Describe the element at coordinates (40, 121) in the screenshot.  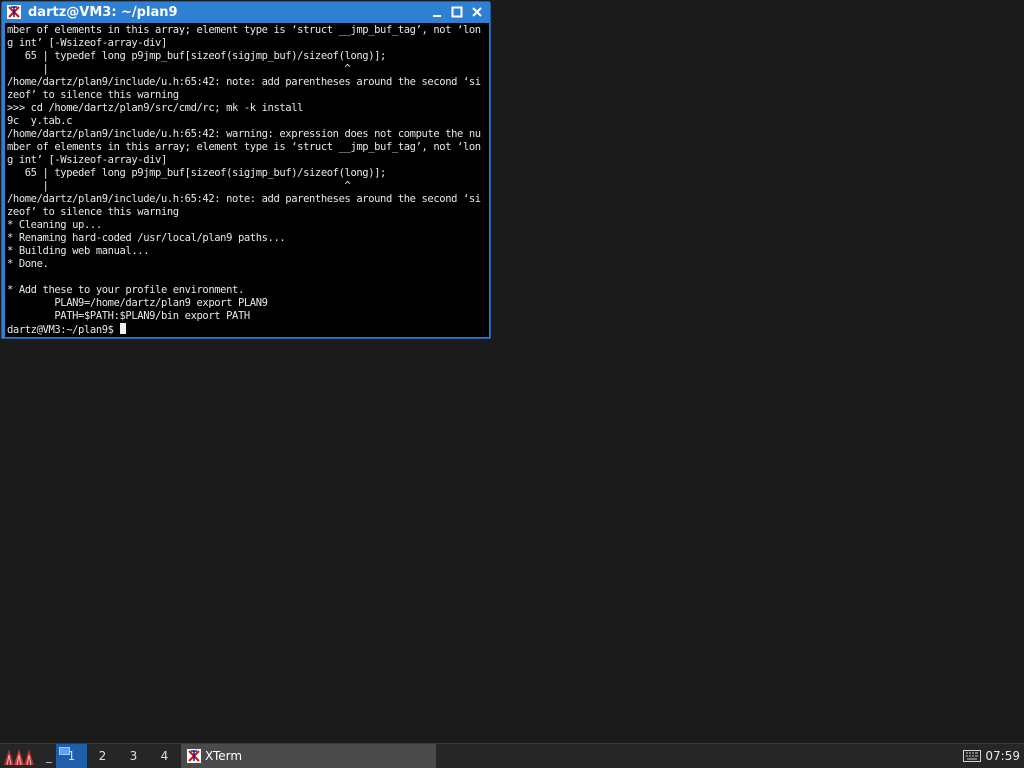
I see `terminal-line: 9c y.tab.c` at that location.